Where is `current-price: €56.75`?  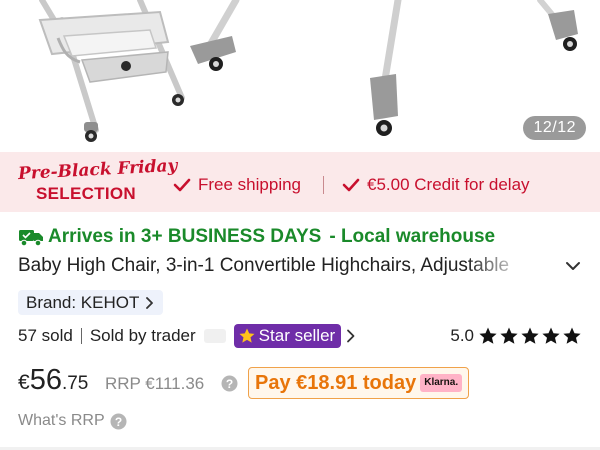
current-price: €56.75 is located at coordinates (53, 380).